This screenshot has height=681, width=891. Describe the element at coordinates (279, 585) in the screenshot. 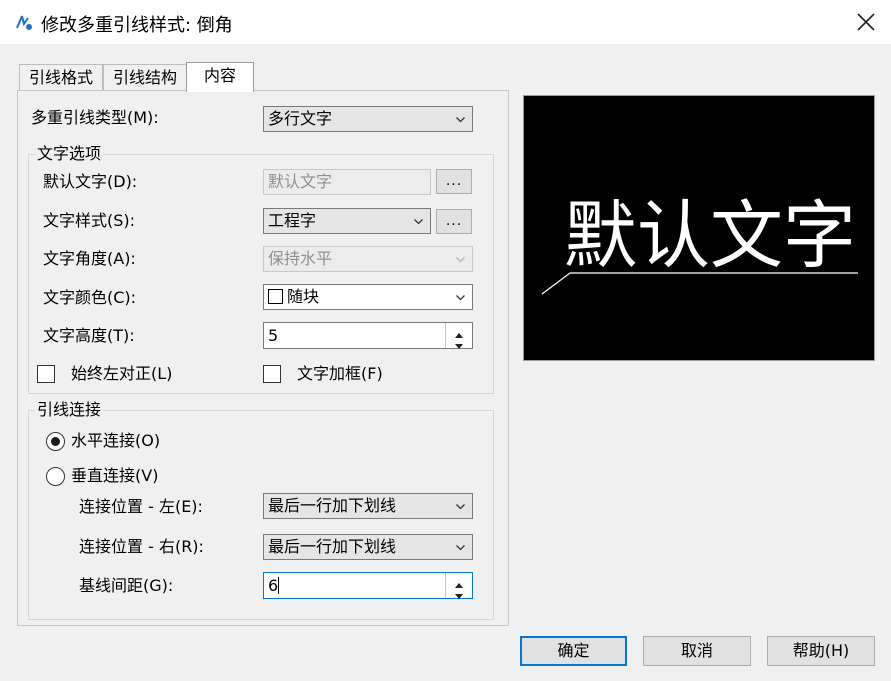

I see `text-cursor` at that location.